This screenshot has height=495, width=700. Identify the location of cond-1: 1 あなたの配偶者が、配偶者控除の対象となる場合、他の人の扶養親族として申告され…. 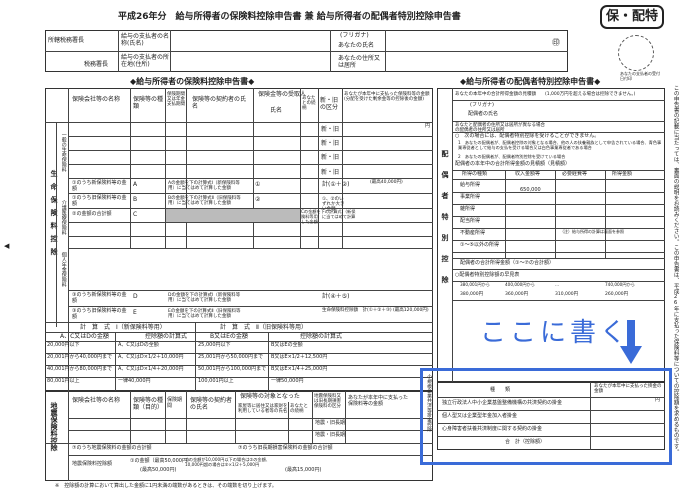
(560, 145).